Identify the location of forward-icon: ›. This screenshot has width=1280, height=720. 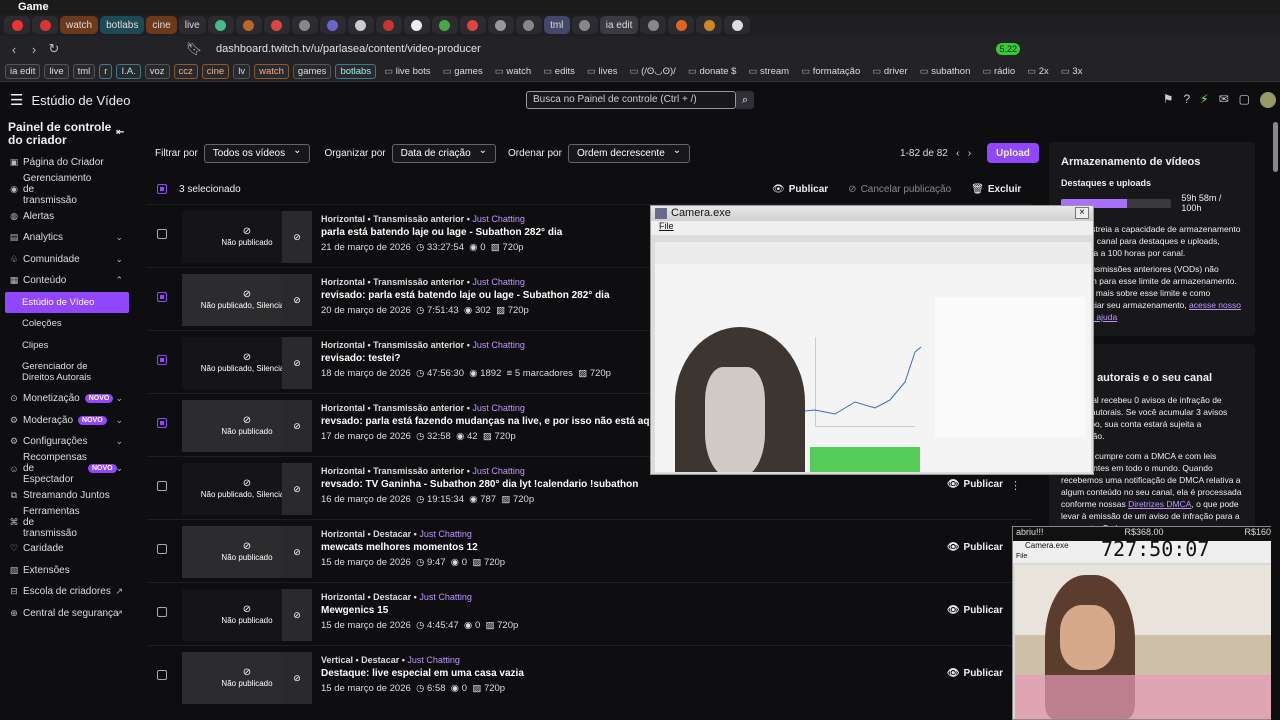
(34, 49).